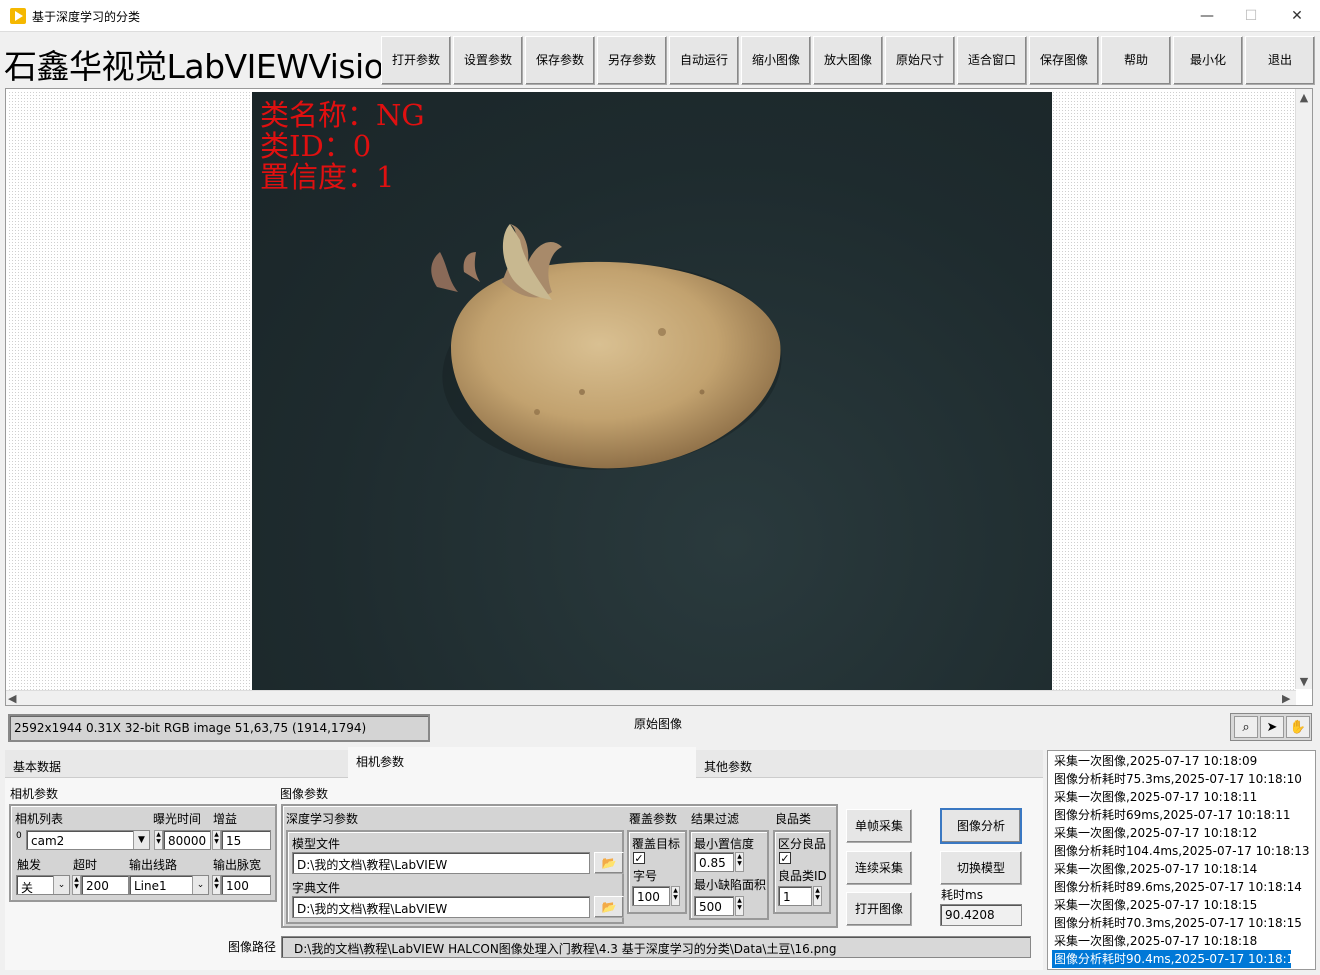  What do you see at coordinates (187, 840) in the screenshot?
I see `exposure-input: 80000` at bounding box center [187, 840].